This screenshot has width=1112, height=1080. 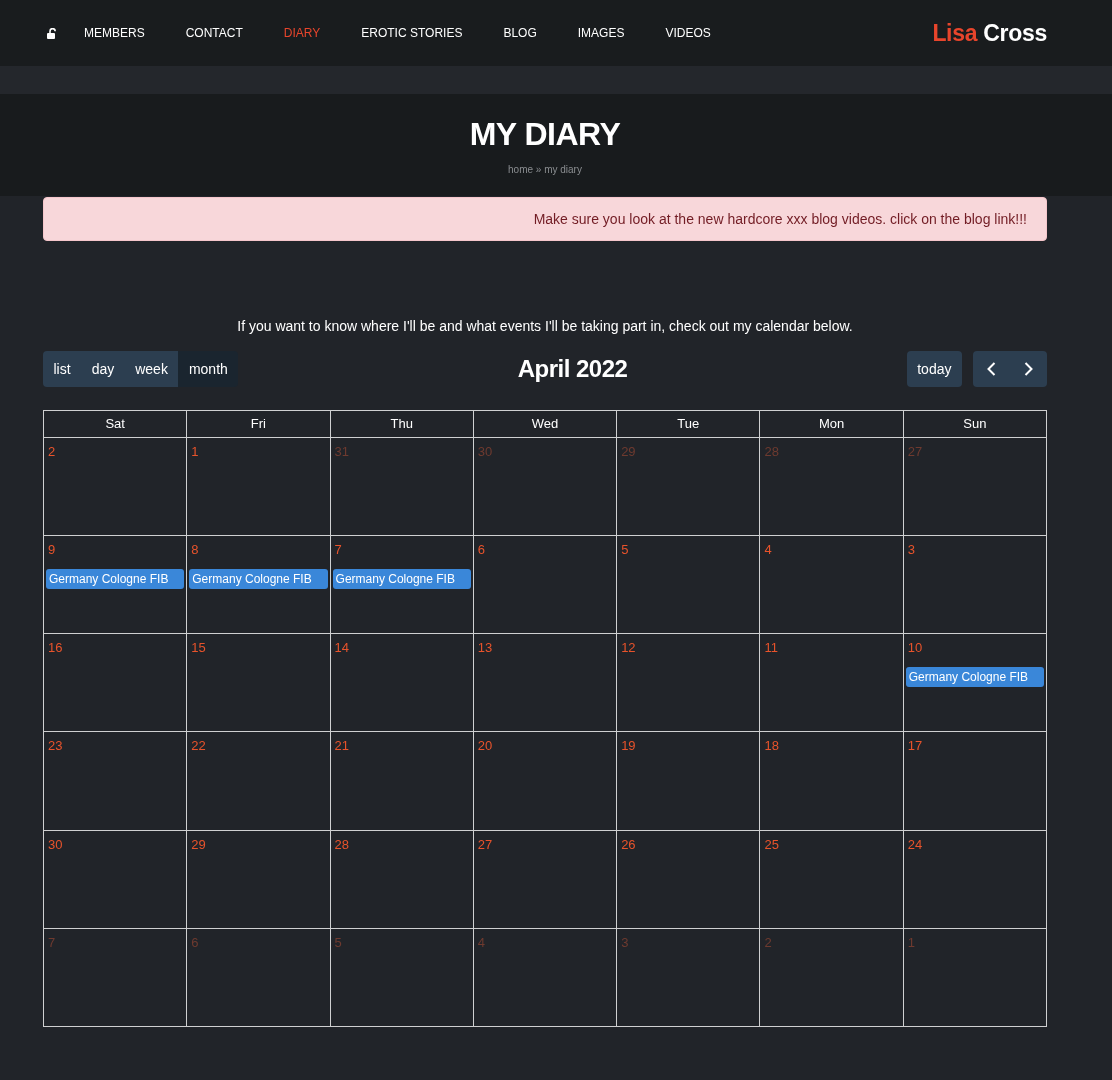 I want to click on weekday-header: Fri, so click(x=258, y=424).